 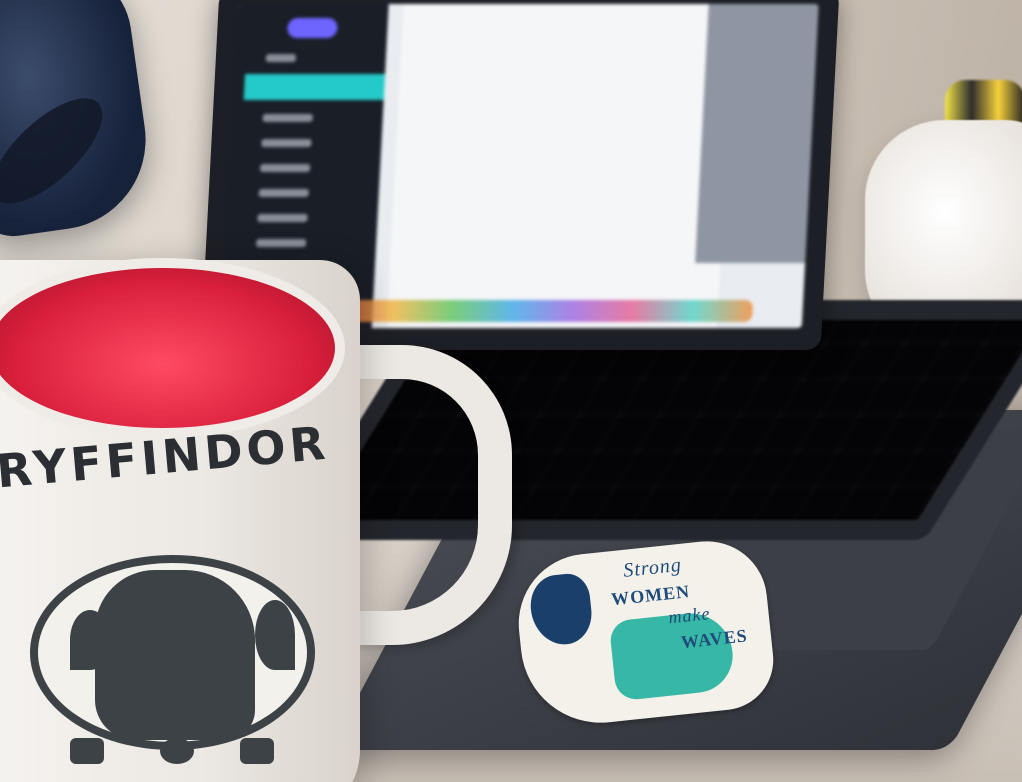 What do you see at coordinates (175, 655) in the screenshot?
I see `lion-emblem` at bounding box center [175, 655].